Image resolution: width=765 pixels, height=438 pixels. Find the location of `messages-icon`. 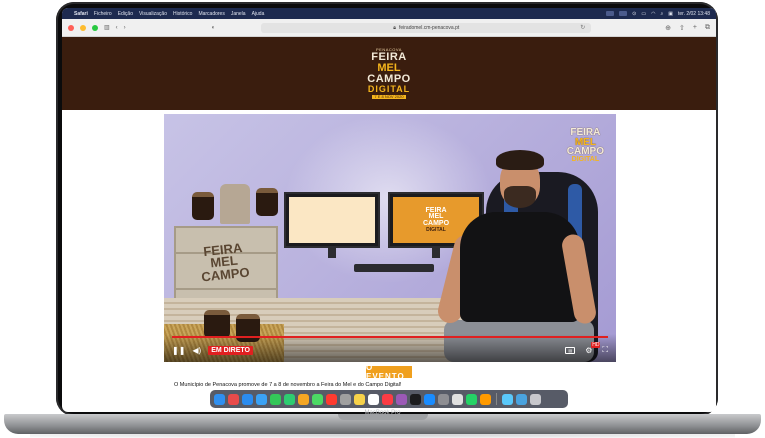

messages-icon is located at coordinates (275, 399).